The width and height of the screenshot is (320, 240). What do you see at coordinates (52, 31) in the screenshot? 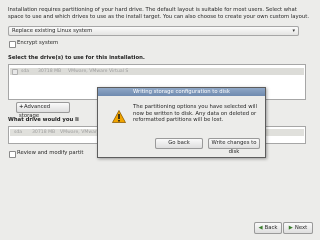
I see `layout-select-value: Replace existing Linux system` at bounding box center [52, 31].